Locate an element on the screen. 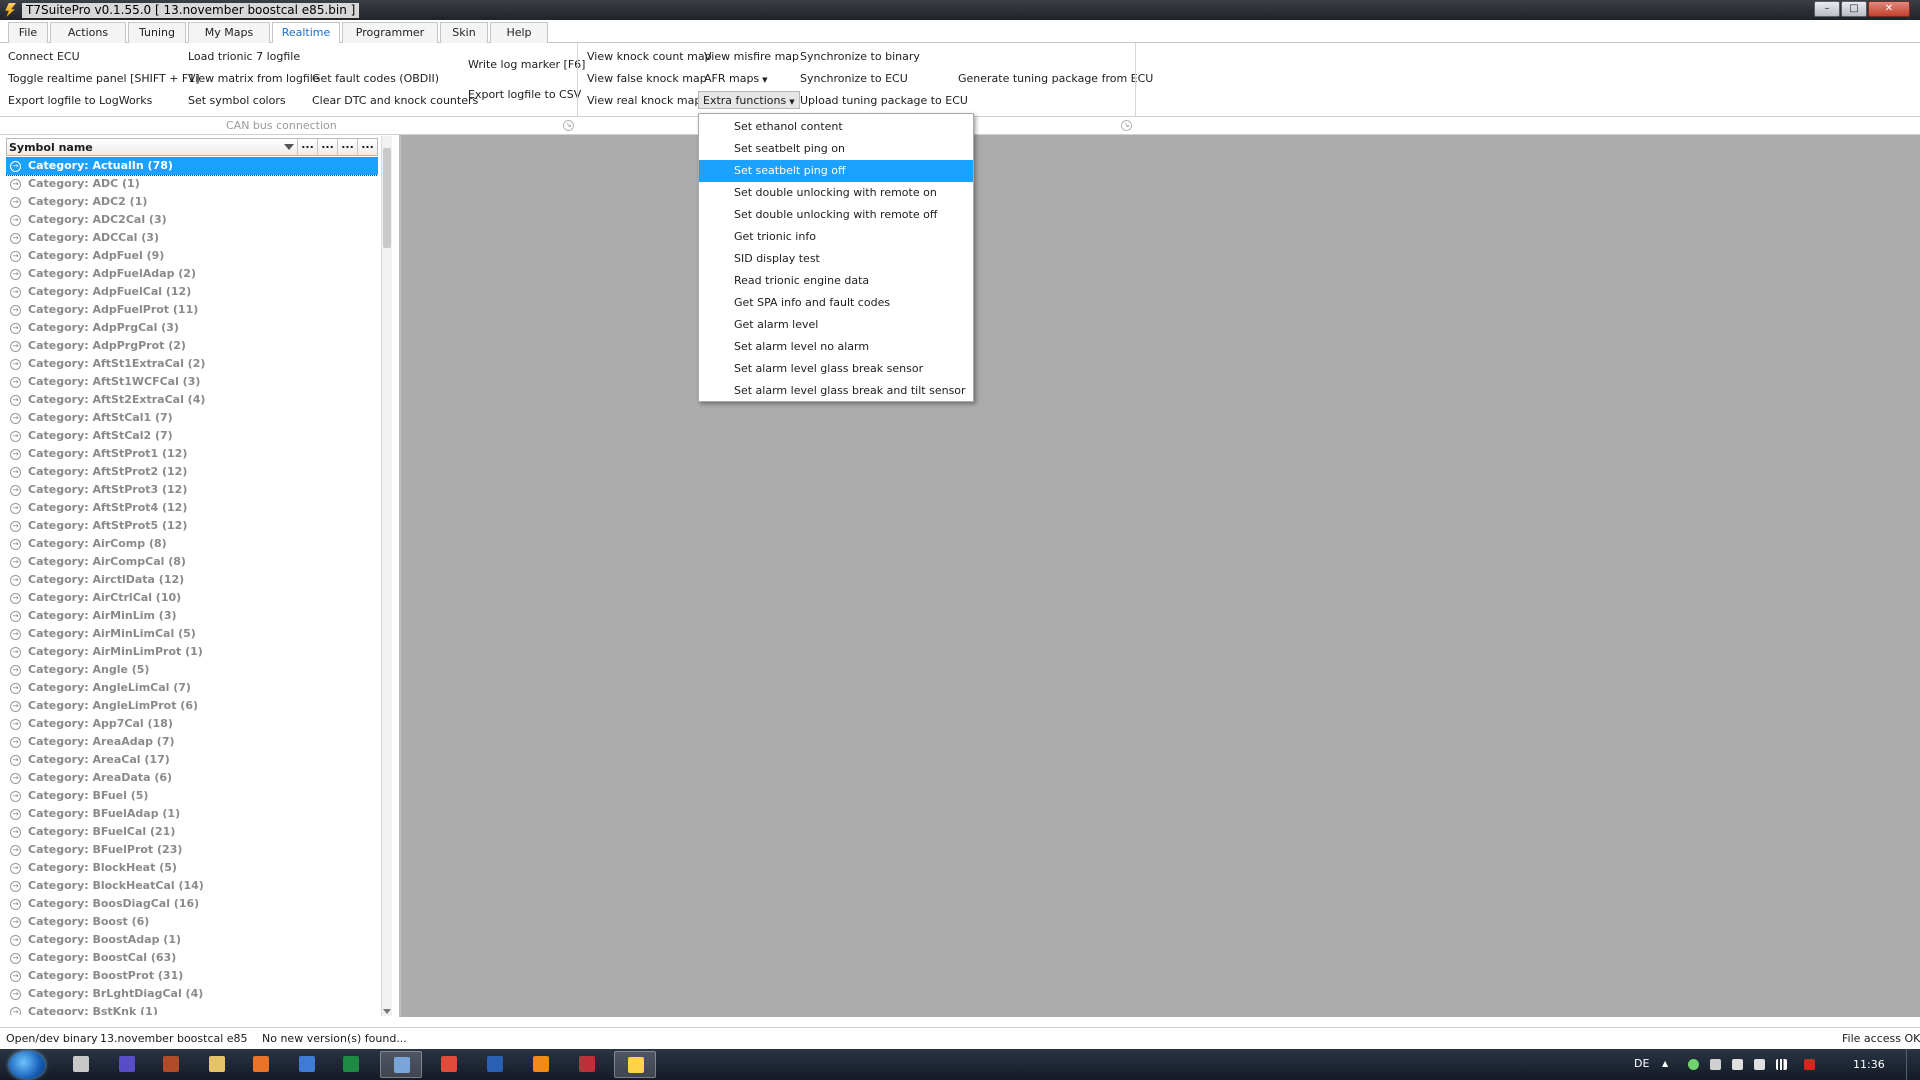  symbol-category-row: → Category: AftStProt1 (12) is located at coordinates (192, 454).